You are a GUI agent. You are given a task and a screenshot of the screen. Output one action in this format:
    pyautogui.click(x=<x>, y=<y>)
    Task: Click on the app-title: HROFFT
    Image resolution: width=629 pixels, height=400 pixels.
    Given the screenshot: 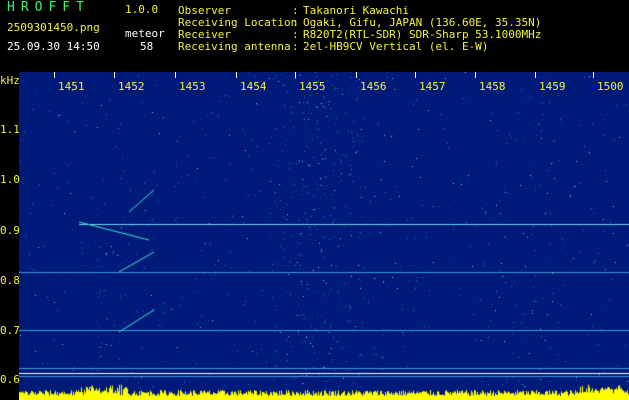 What is the action you would take?
    pyautogui.click(x=48, y=7)
    